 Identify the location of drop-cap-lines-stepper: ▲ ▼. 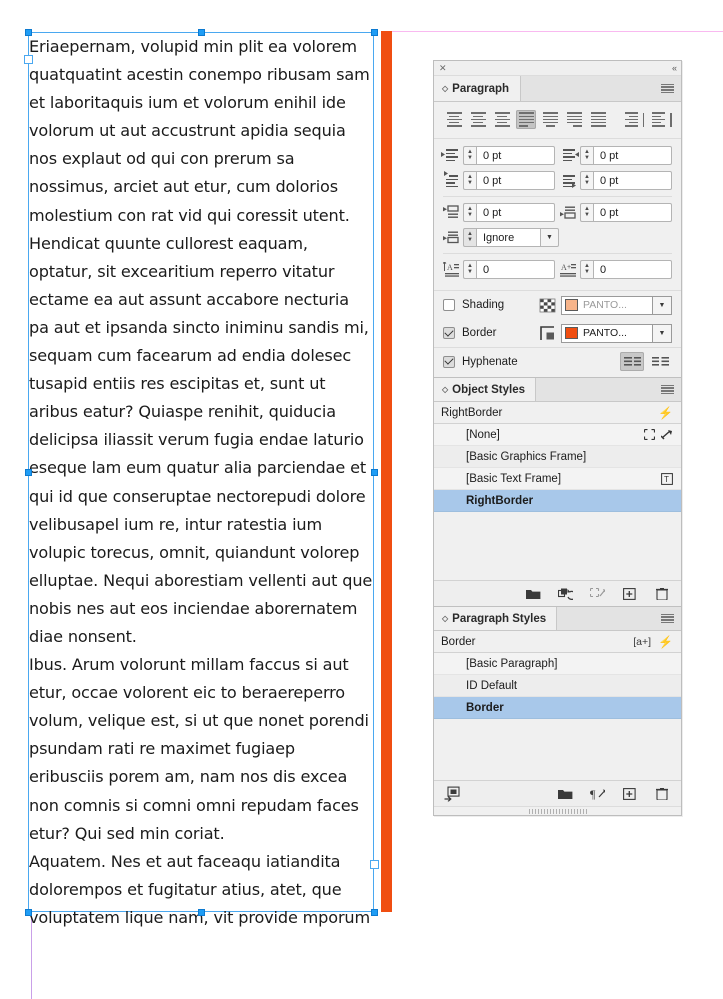
(469, 269).